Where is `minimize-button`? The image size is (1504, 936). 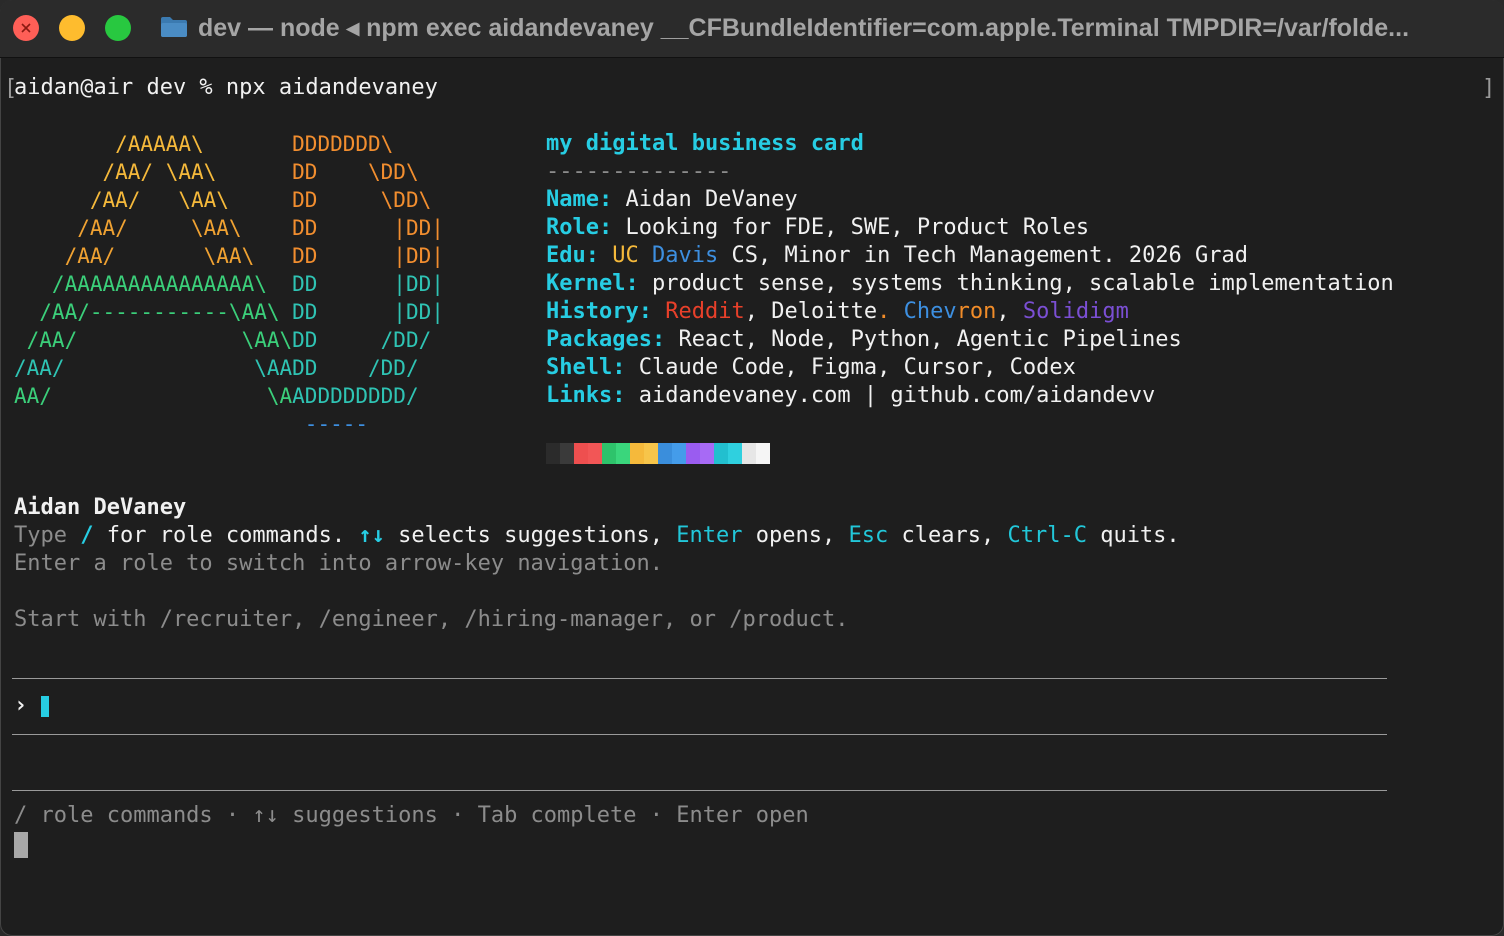
minimize-button is located at coordinates (72, 28).